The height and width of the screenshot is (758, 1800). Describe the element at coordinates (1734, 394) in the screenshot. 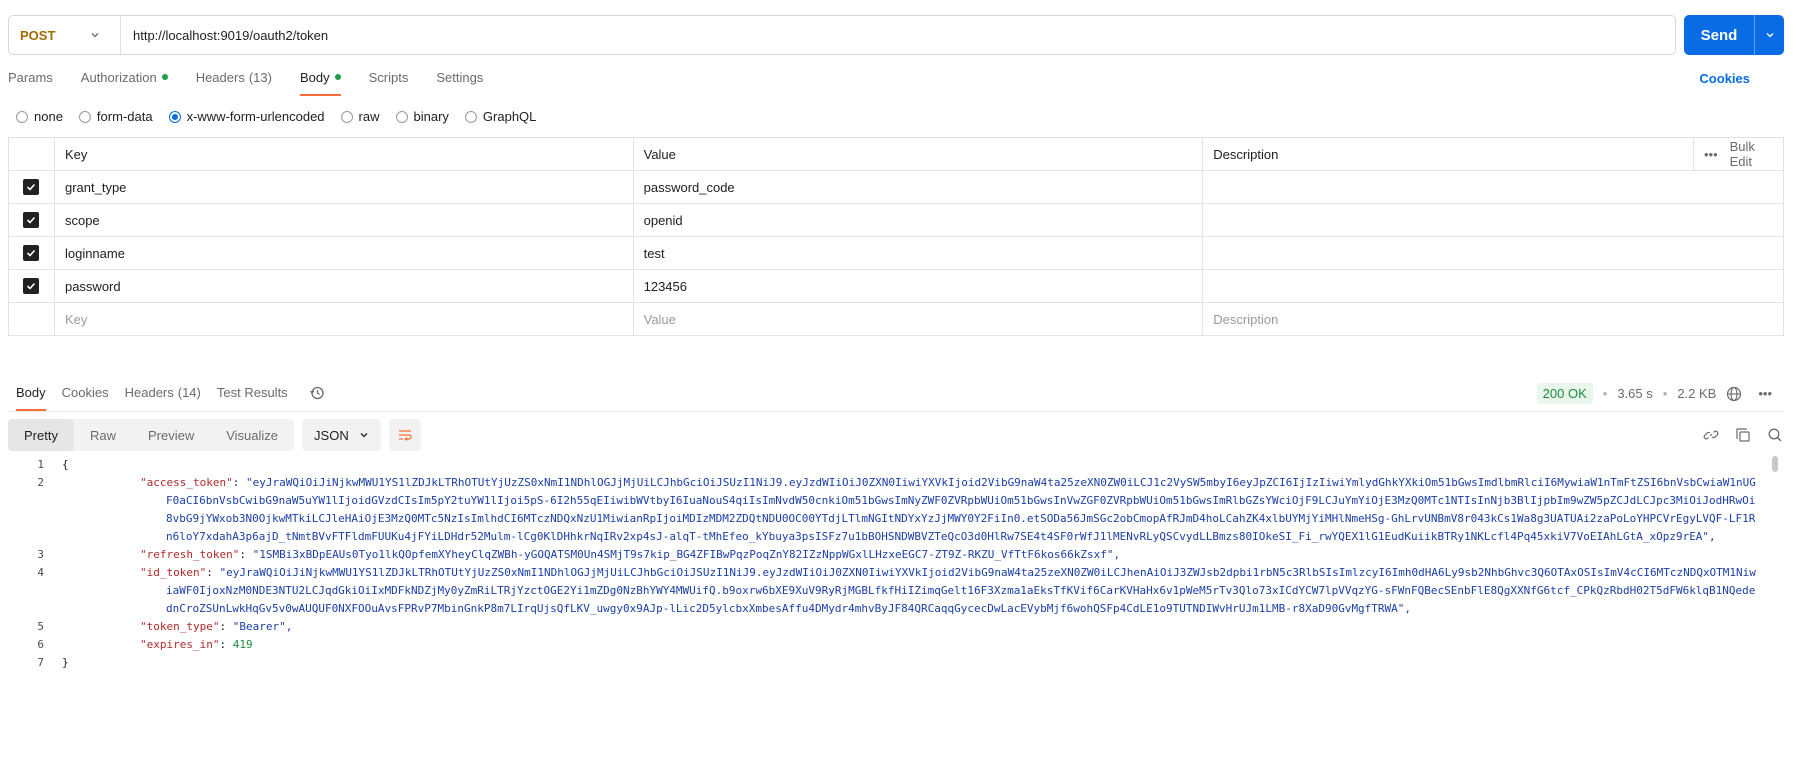

I see `globe-icon` at that location.